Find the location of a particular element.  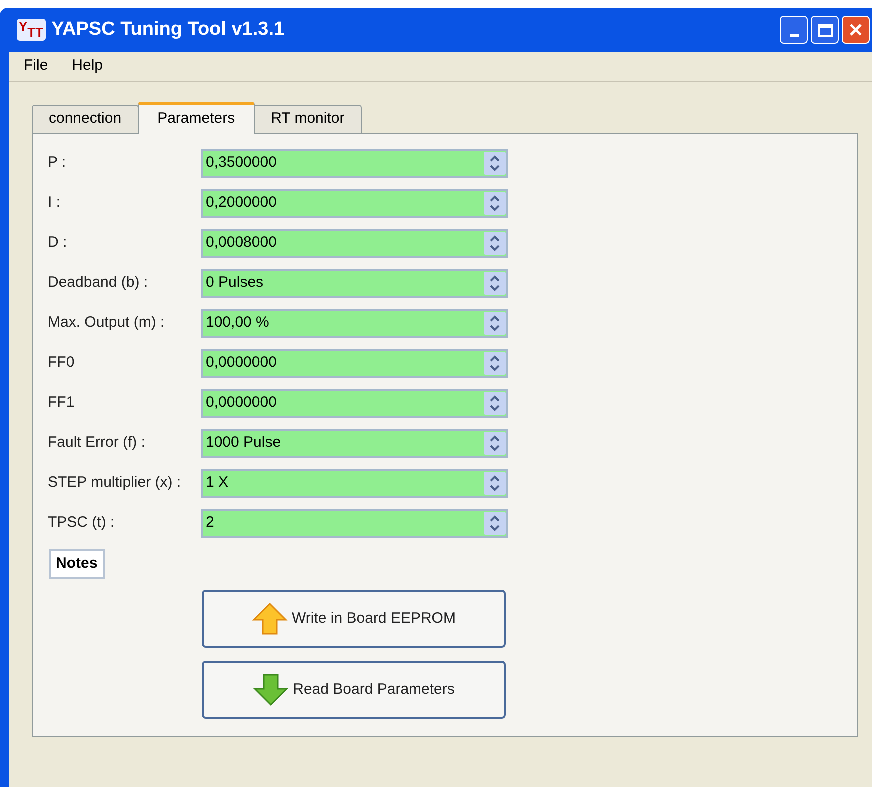

action-button: Read Board Parameters is located at coordinates (354, 690).